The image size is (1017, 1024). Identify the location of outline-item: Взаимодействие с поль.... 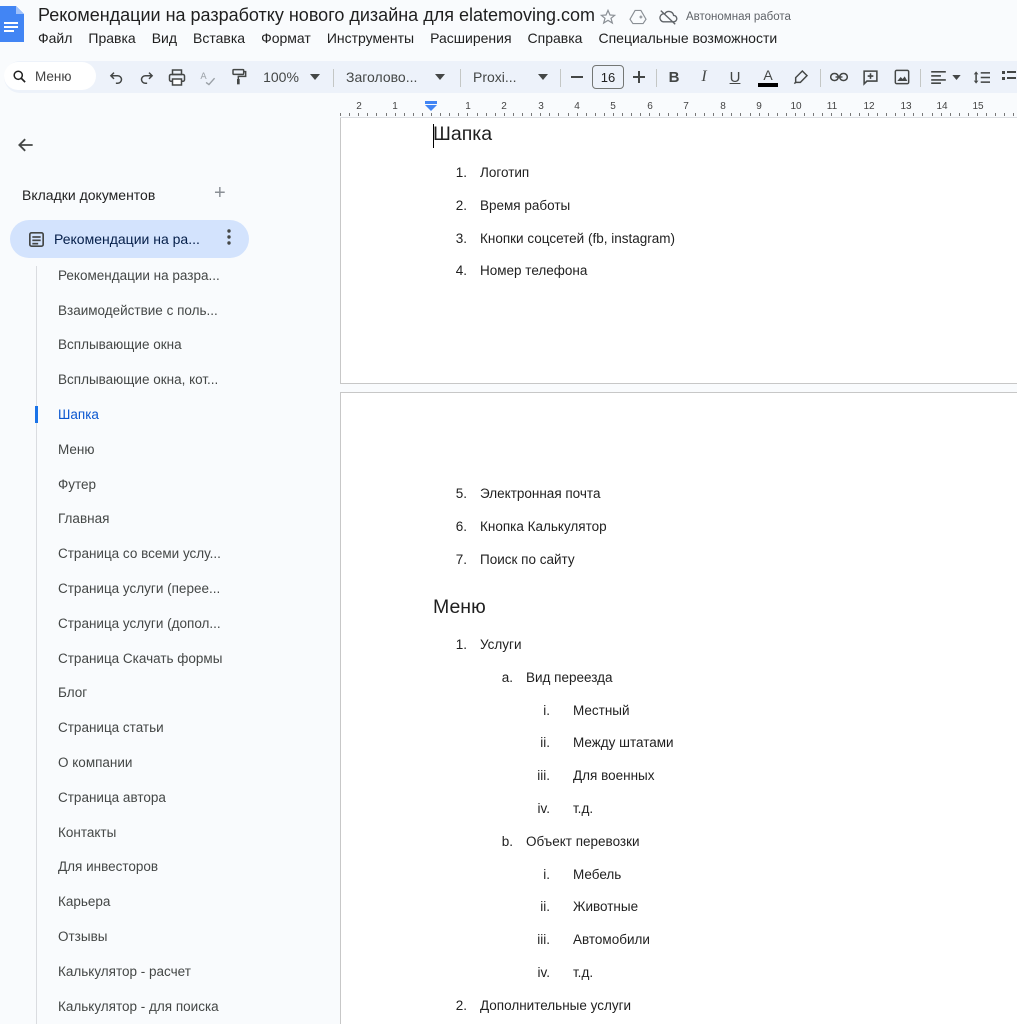
(140, 310).